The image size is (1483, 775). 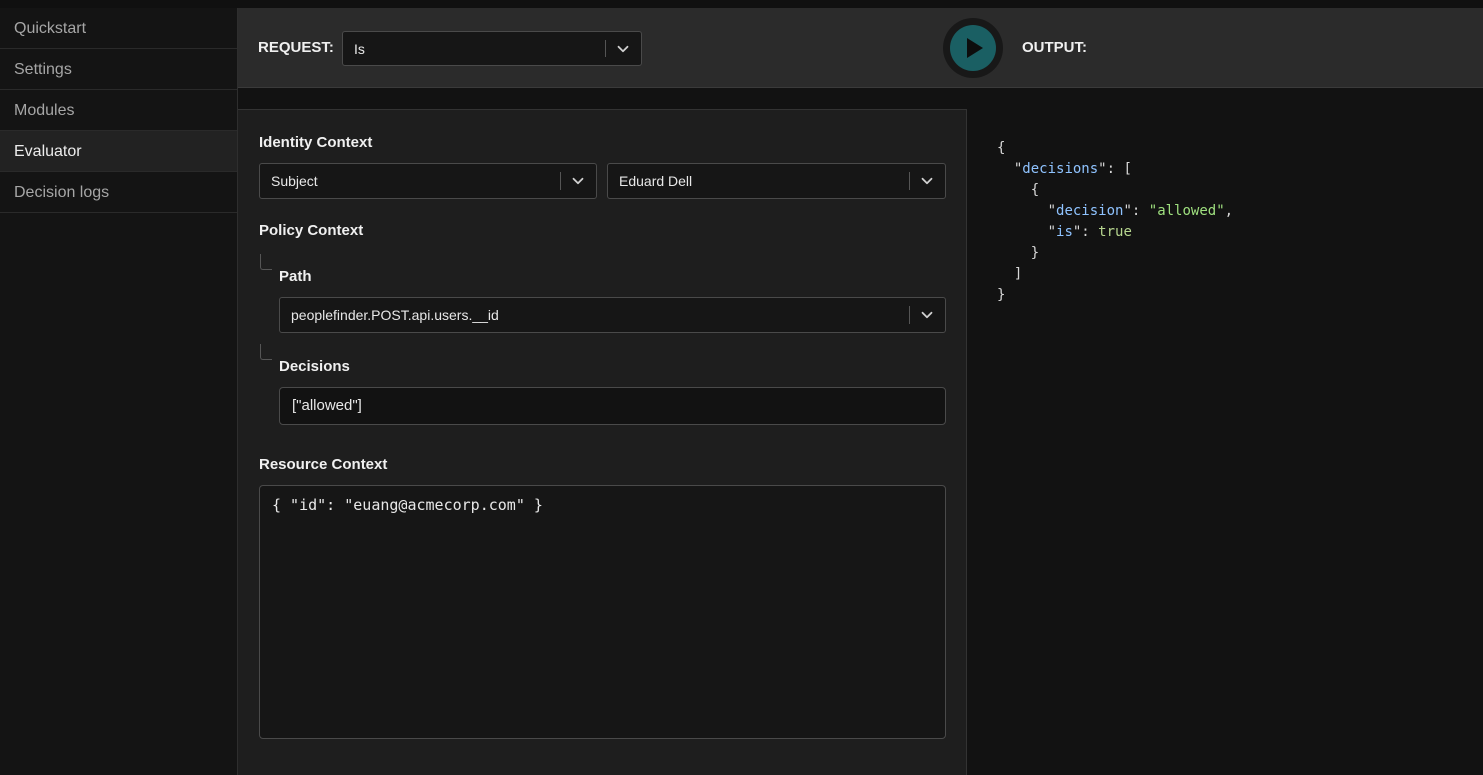 I want to click on sidebar-item-decision-logs: Decision logs, so click(x=118, y=192).